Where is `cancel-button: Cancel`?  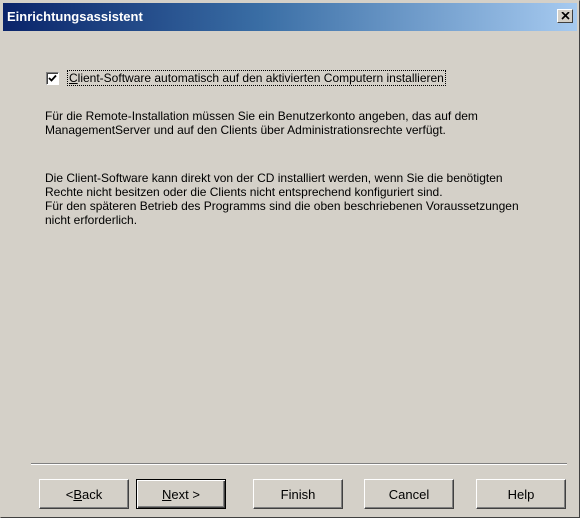
cancel-button: Cancel is located at coordinates (409, 494).